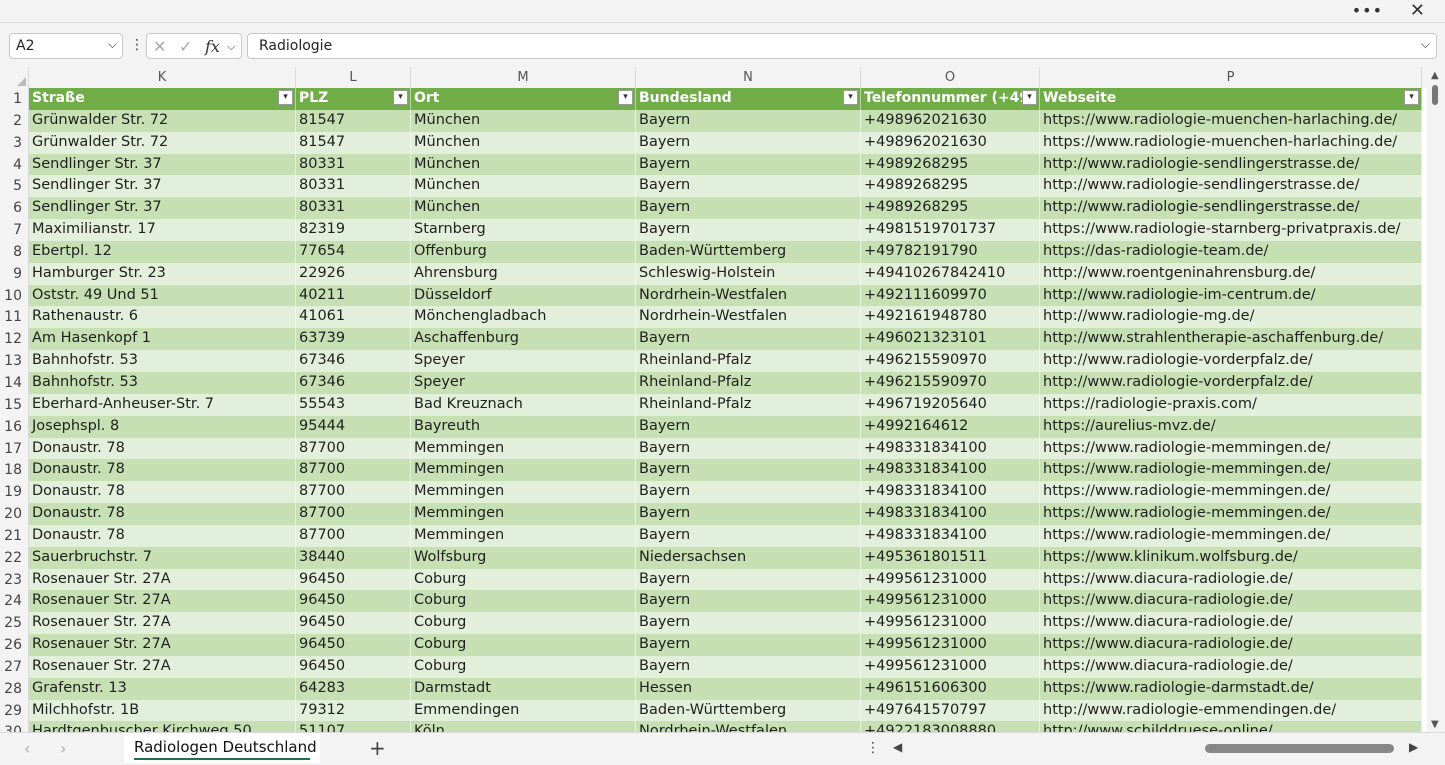 This screenshot has width=1445, height=765. I want to click on table-cell: +497641570797, so click(950, 710).